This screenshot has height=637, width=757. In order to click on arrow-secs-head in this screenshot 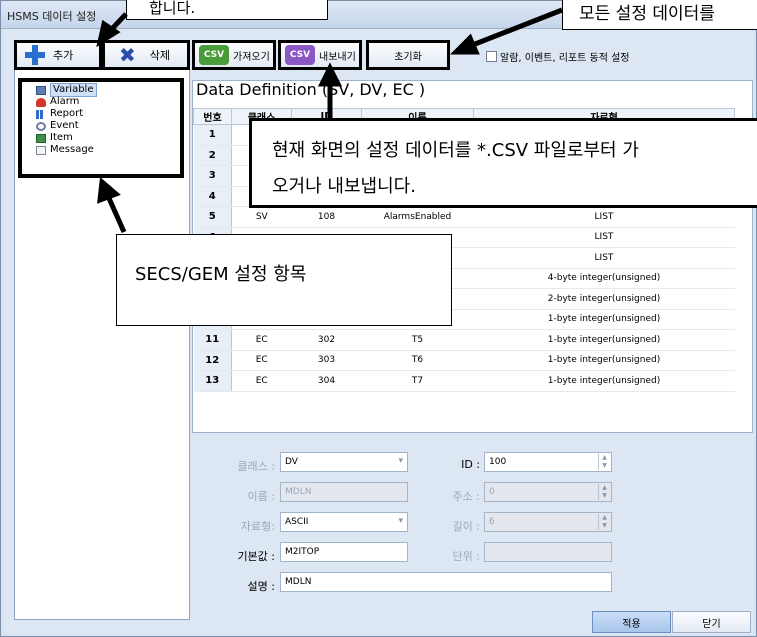, I will do `click(109, 190)`.